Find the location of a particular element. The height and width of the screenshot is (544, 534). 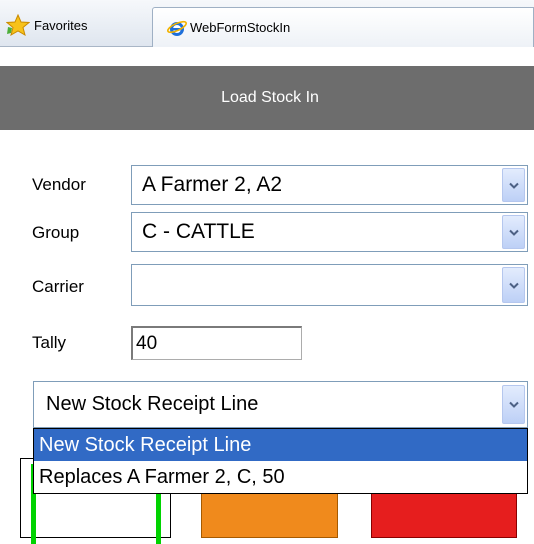

group-select: C - CATTLE is located at coordinates (329, 232).